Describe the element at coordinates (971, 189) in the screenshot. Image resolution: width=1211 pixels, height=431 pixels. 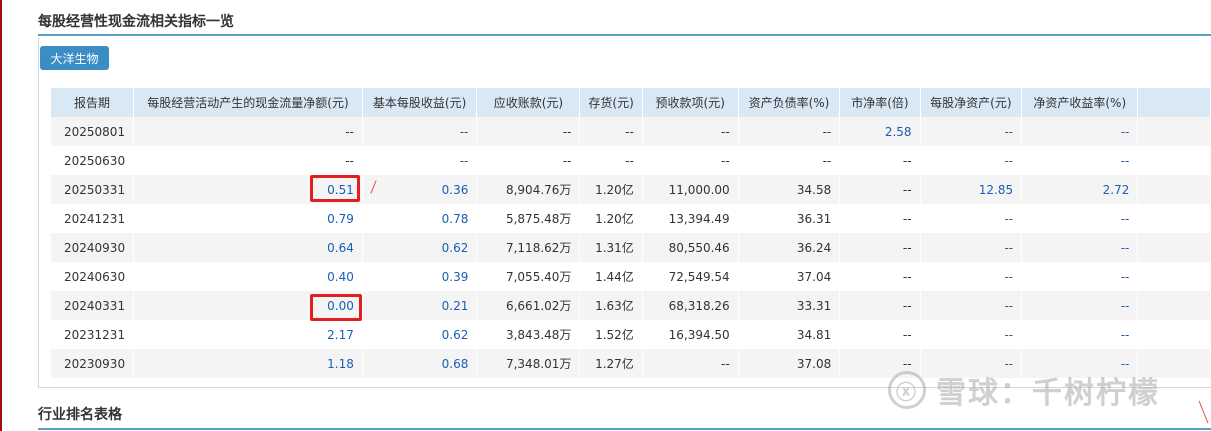
I see `table-cell: 12.85` at that location.